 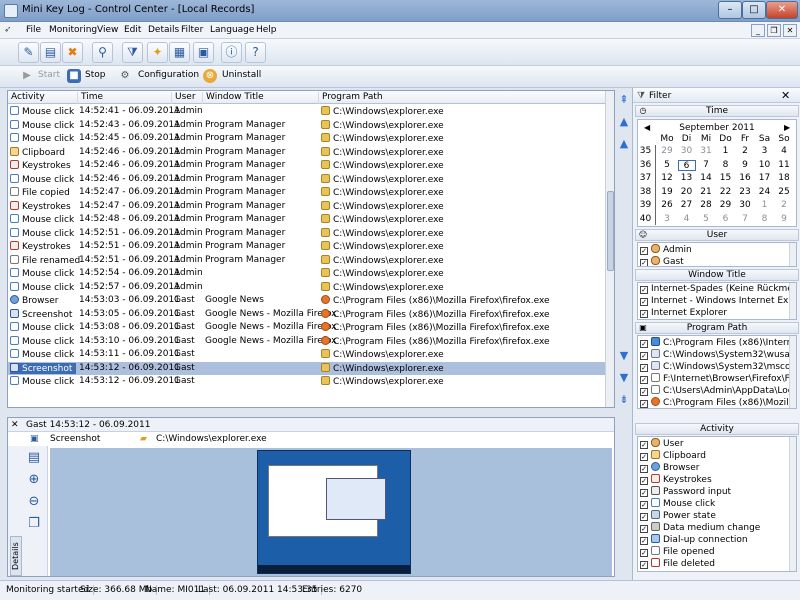 What do you see at coordinates (192, 30) in the screenshot?
I see `menu-filter: Filter` at bounding box center [192, 30].